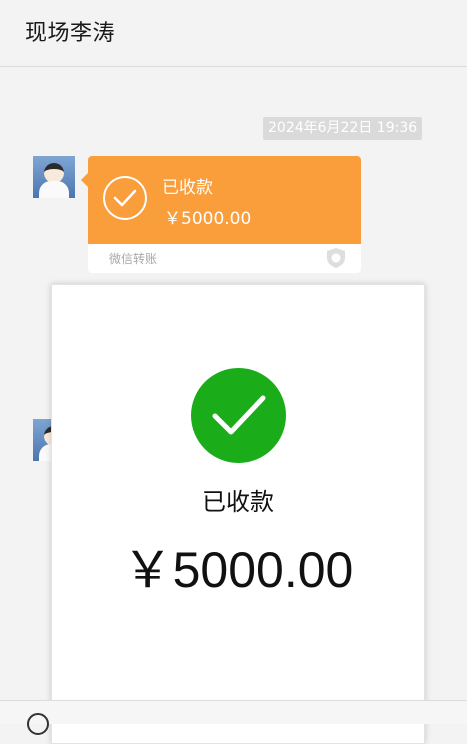 The width and height of the screenshot is (467, 744). Describe the element at coordinates (224, 258) in the screenshot. I see `transfer-card-footer: 微信转账` at that location.